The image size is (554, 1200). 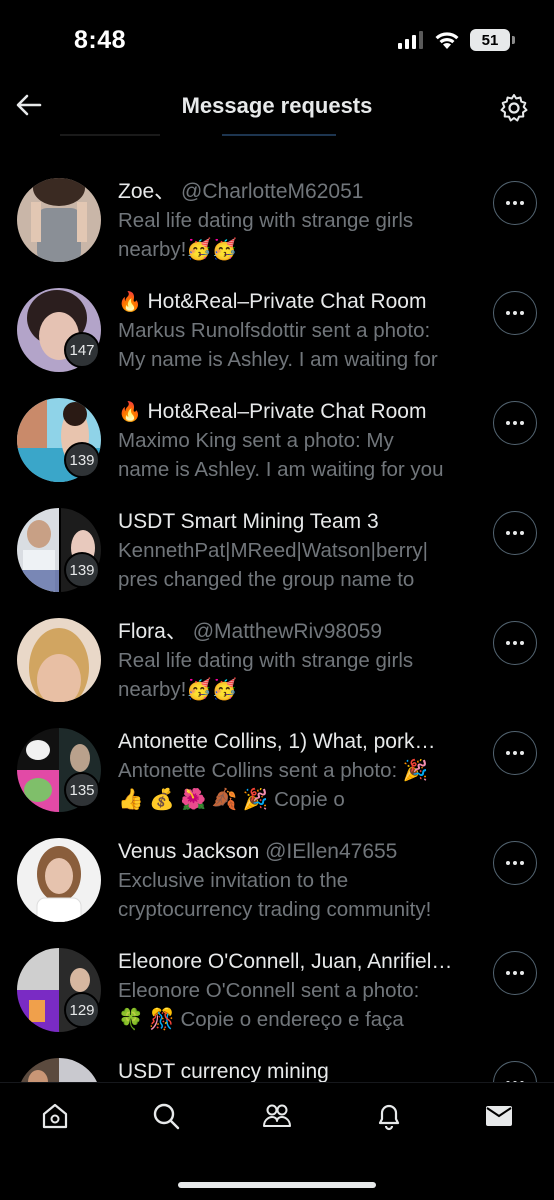 What do you see at coordinates (100, 40) in the screenshot?
I see `status-time: 8:48` at bounding box center [100, 40].